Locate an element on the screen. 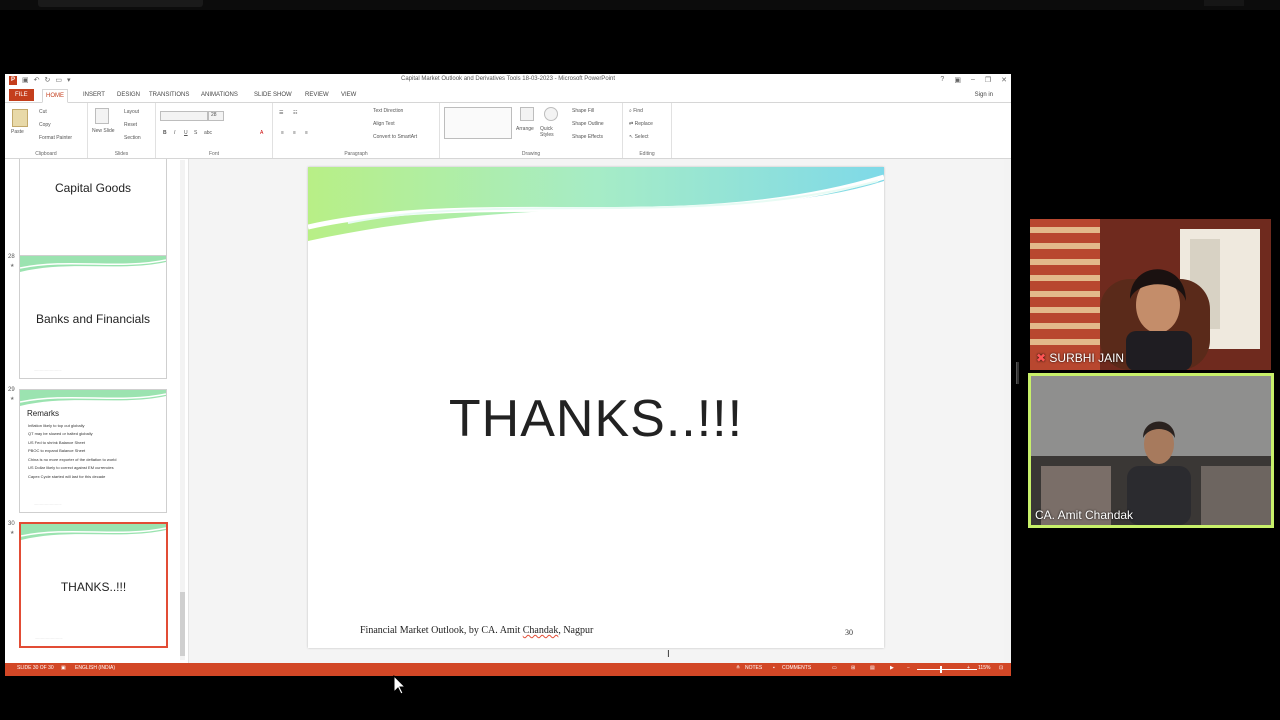 This screenshot has width=1280, height=720. group-font: 28 B I U S abc A Font is located at coordinates (214, 130).